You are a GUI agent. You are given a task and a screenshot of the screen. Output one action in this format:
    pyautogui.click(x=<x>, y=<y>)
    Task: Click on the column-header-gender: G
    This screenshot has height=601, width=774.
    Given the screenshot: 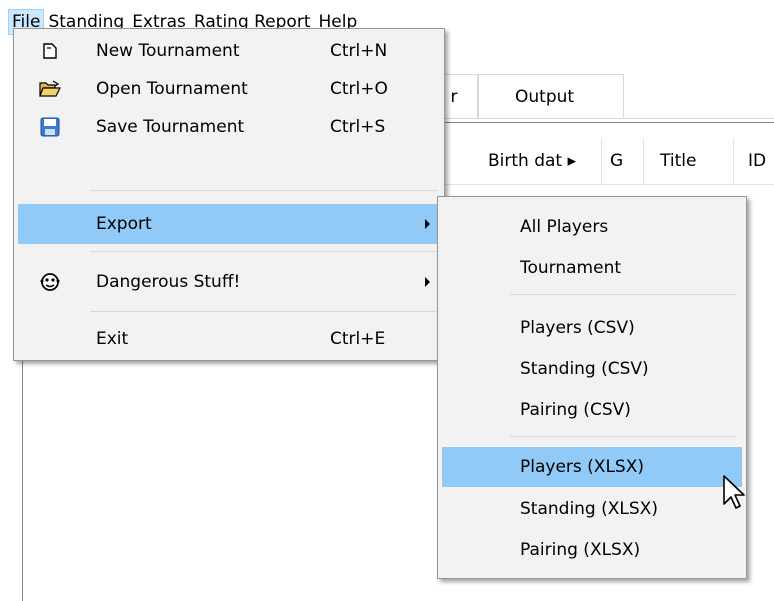 What is the action you would take?
    pyautogui.click(x=623, y=161)
    